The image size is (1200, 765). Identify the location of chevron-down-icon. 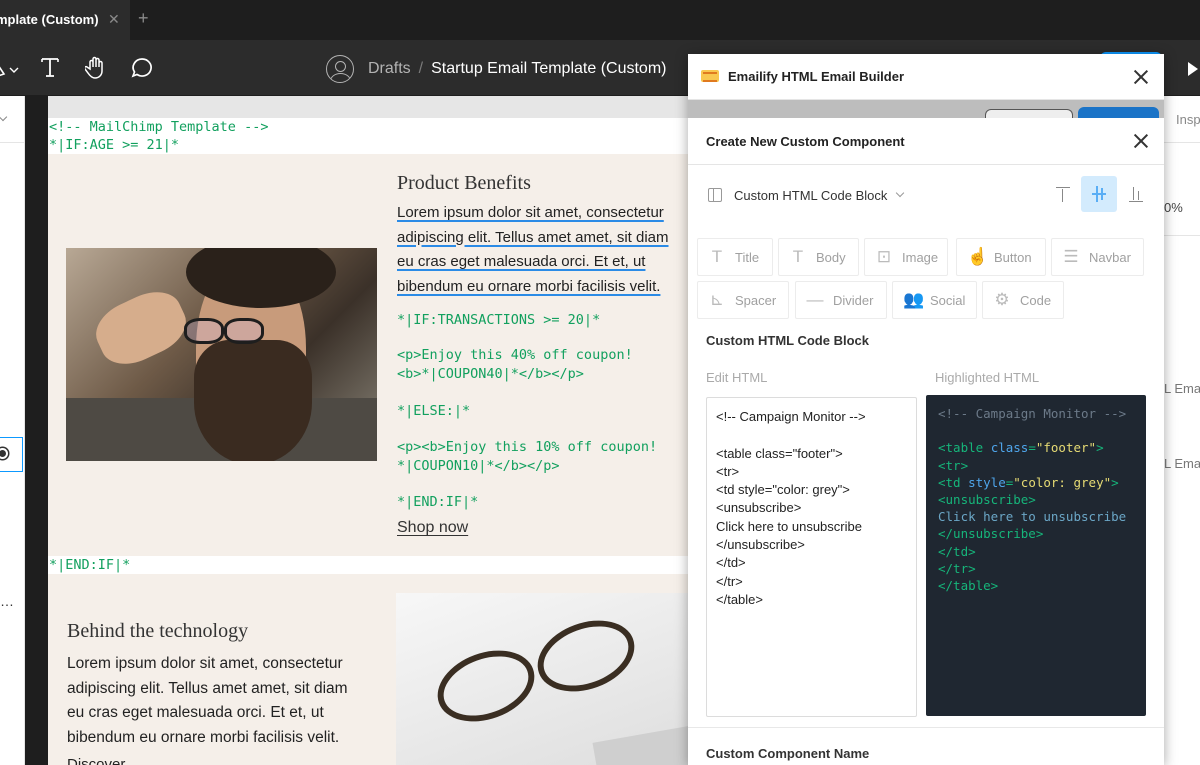
(4, 117).